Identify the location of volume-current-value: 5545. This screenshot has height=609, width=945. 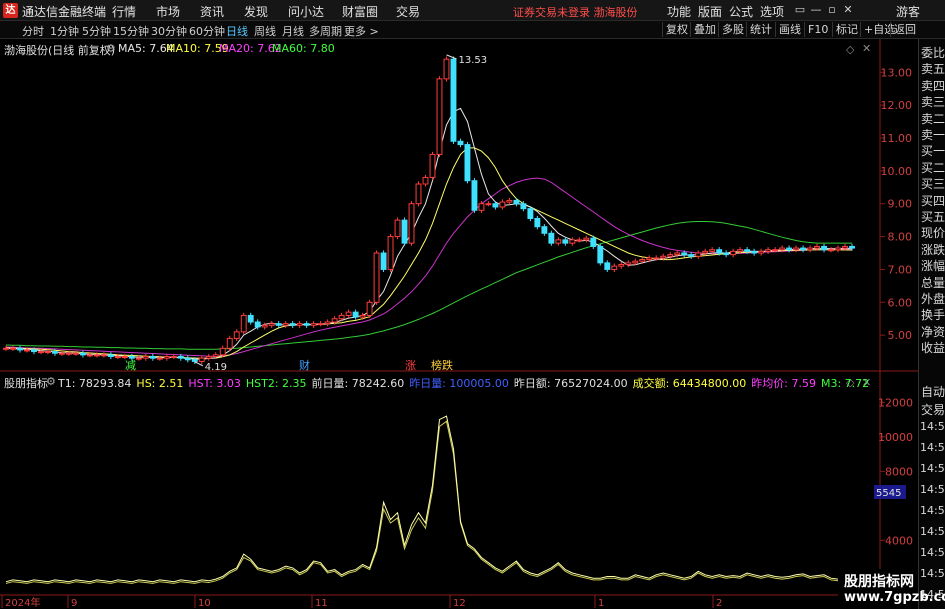
(888, 493).